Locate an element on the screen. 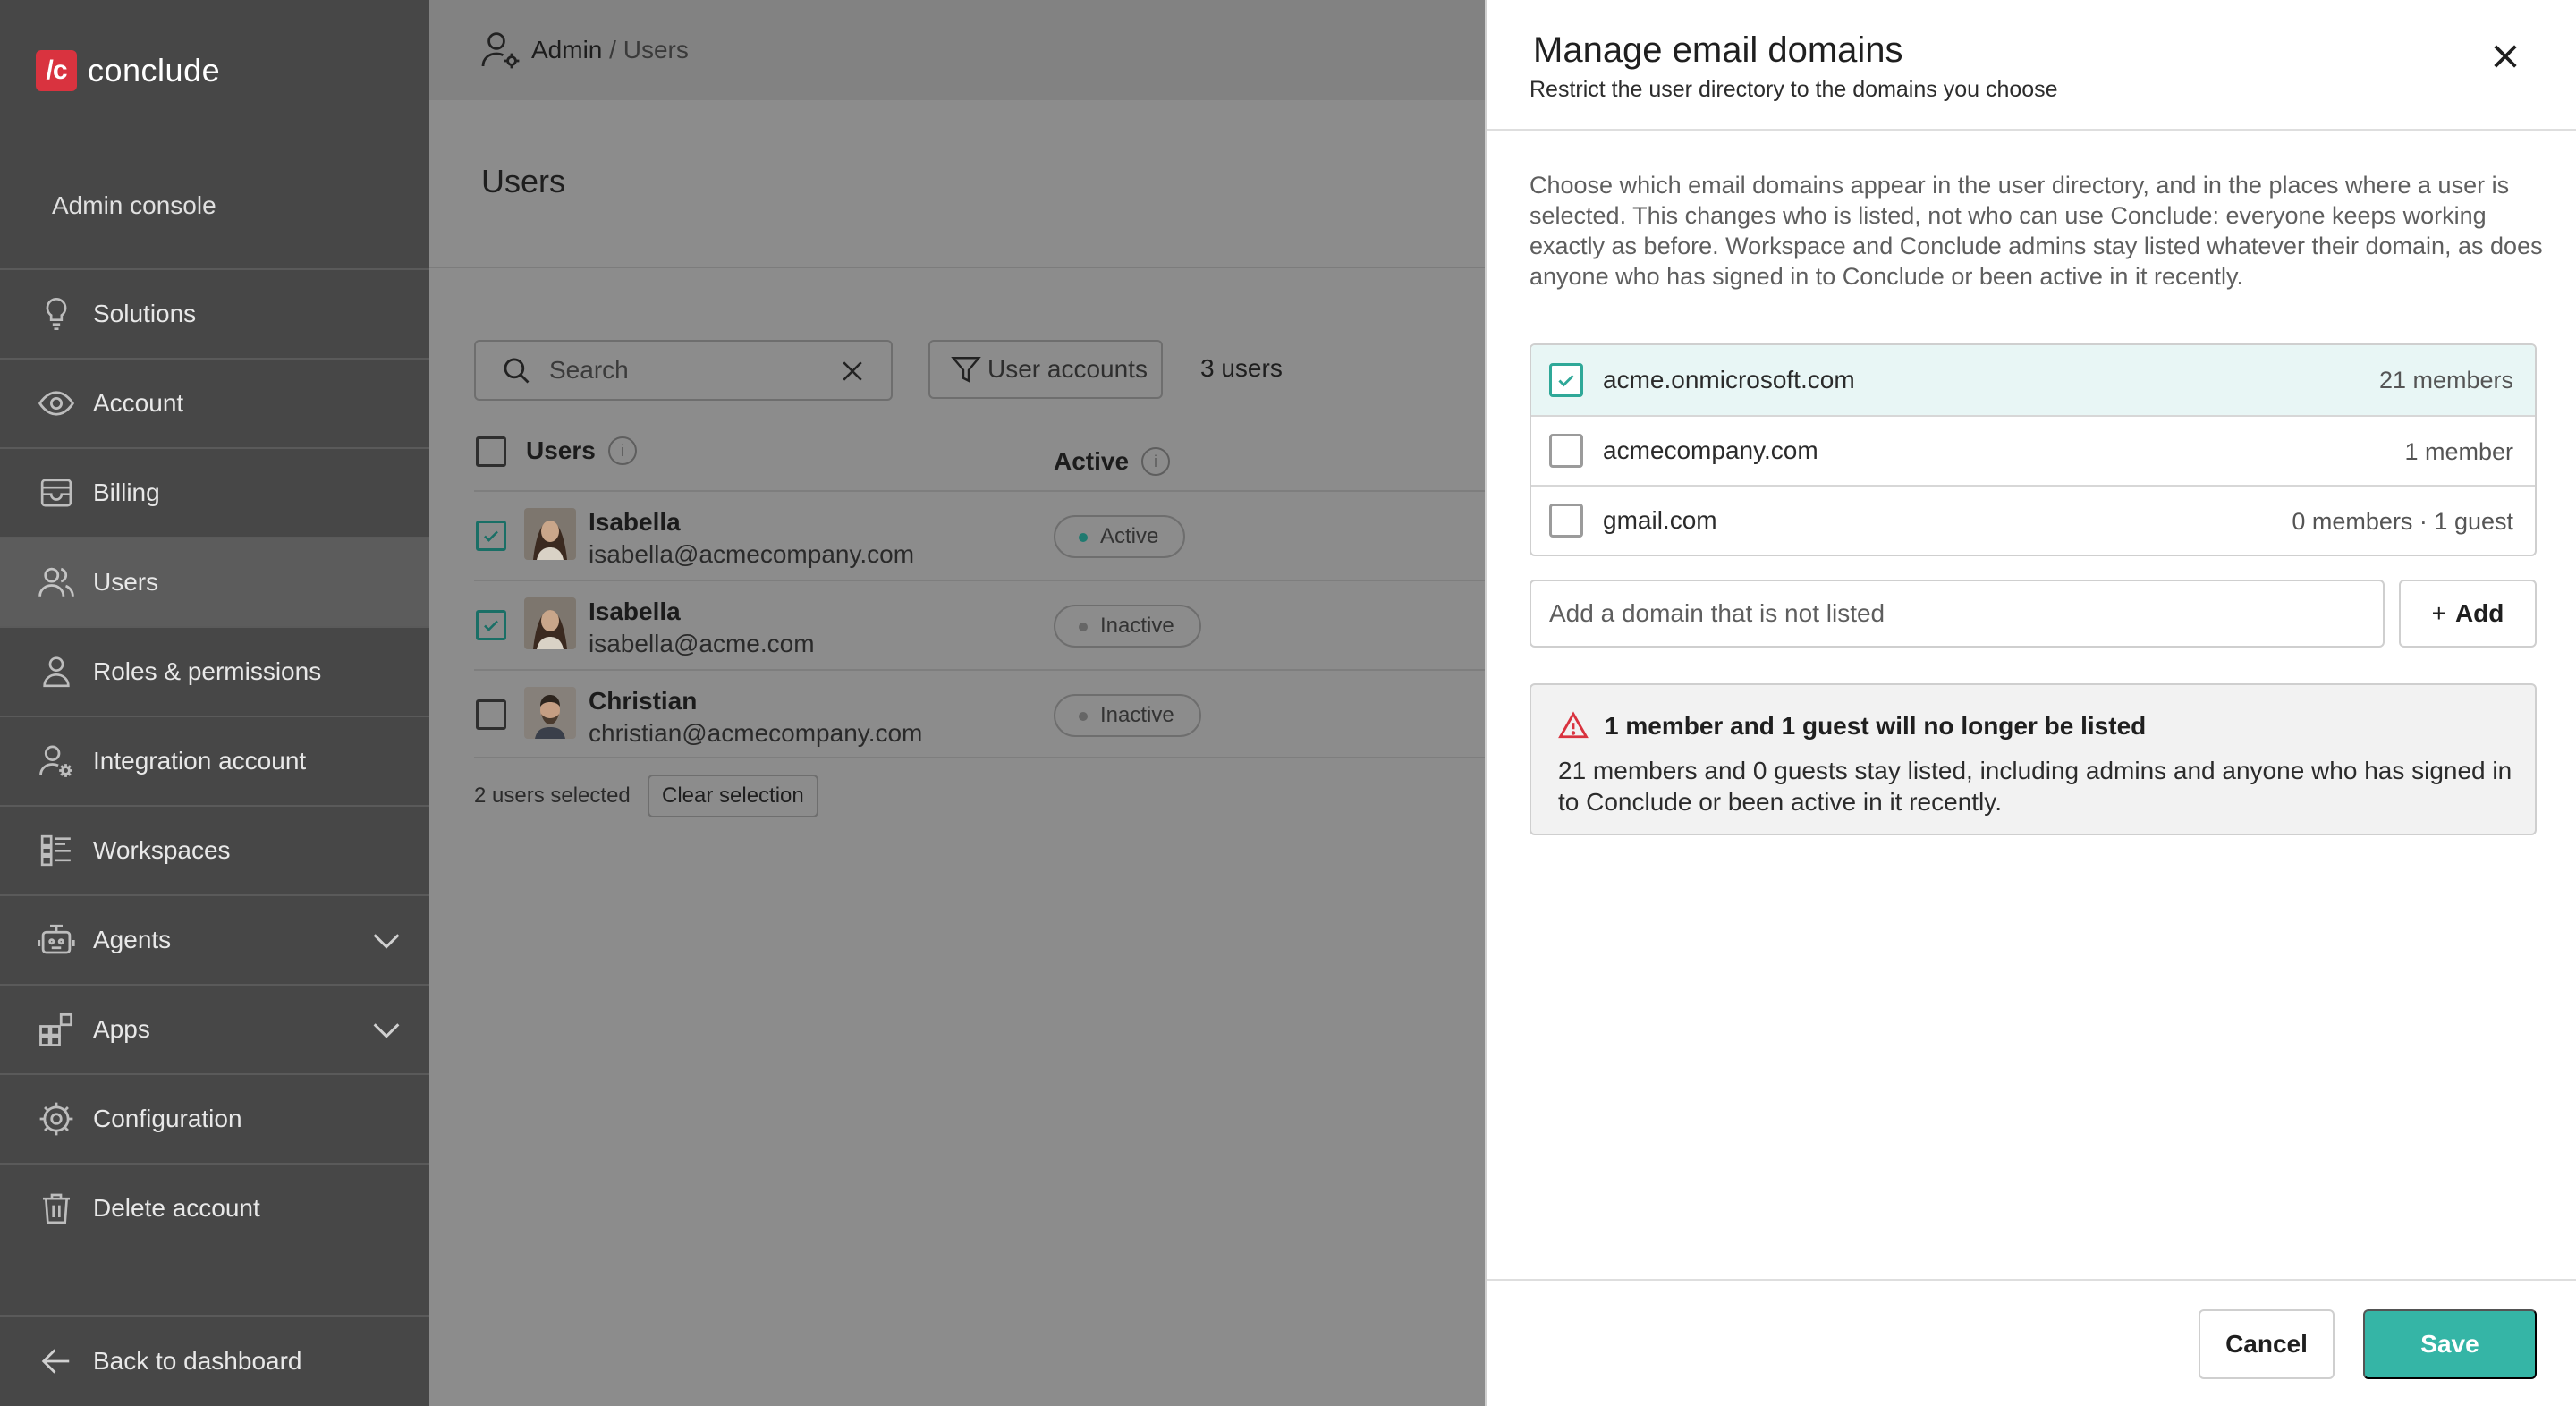 The image size is (2576, 1406). user-email: isabella@acmecompany.com is located at coordinates (752, 554).